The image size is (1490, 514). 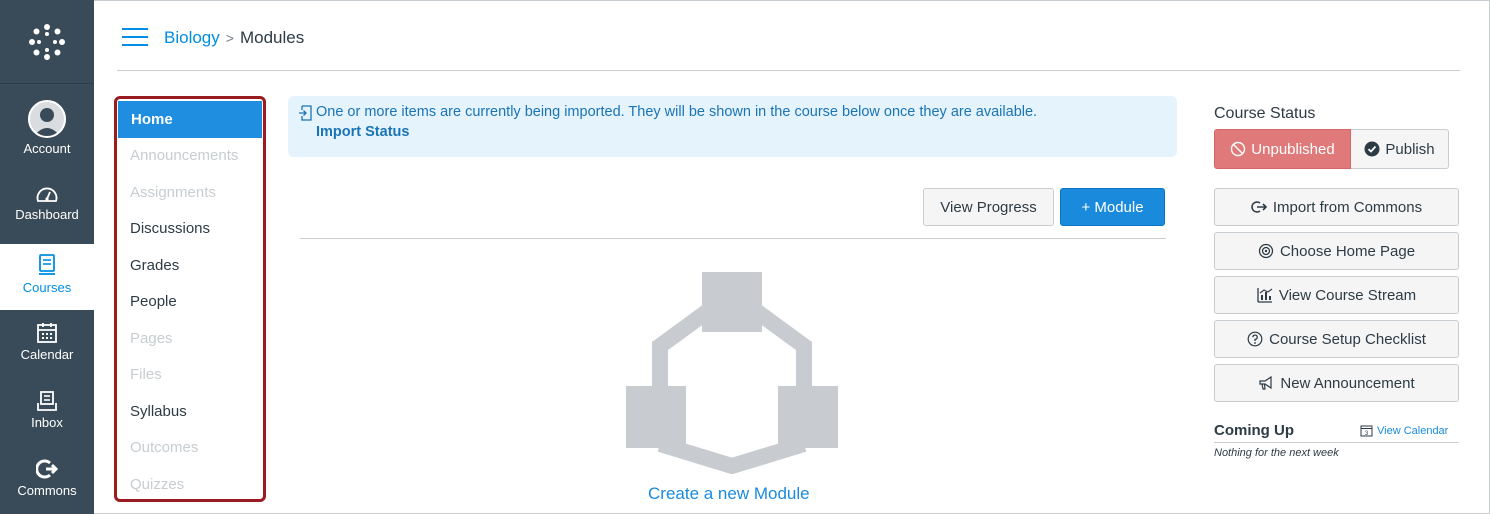 What do you see at coordinates (1347, 295) in the screenshot?
I see `view-course-stream-label: View Course Stream` at bounding box center [1347, 295].